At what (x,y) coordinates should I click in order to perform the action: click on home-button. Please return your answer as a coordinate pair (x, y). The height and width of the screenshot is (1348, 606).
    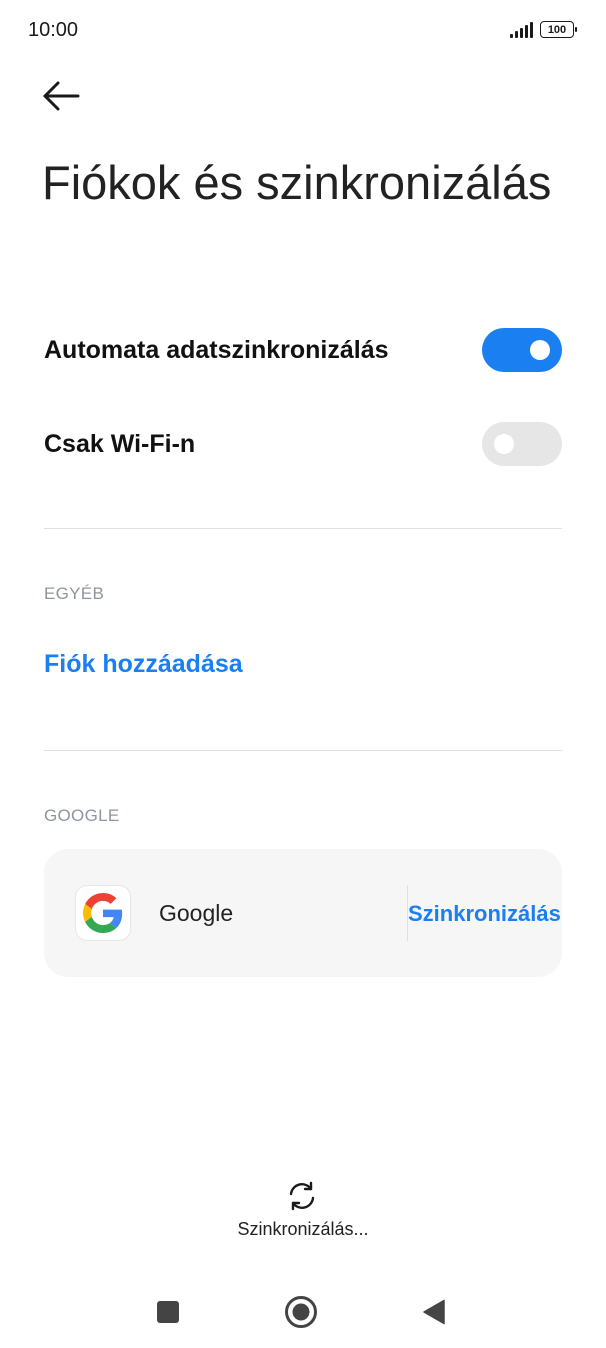
    Looking at the image, I should click on (301, 1312).